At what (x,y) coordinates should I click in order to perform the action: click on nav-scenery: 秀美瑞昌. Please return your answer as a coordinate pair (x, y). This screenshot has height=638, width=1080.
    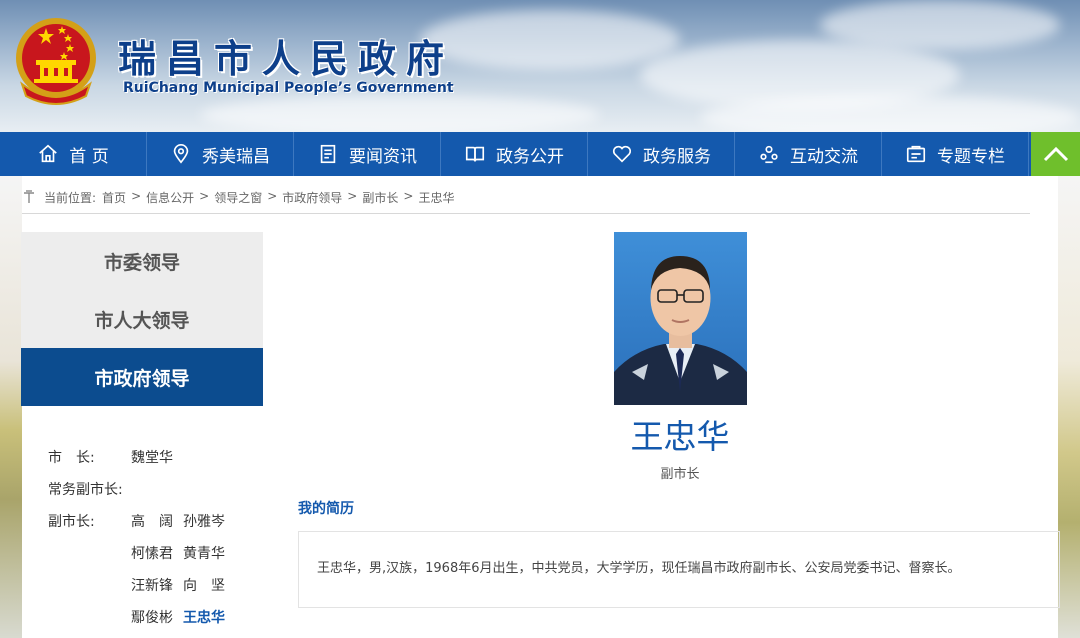
    Looking at the image, I should click on (220, 154).